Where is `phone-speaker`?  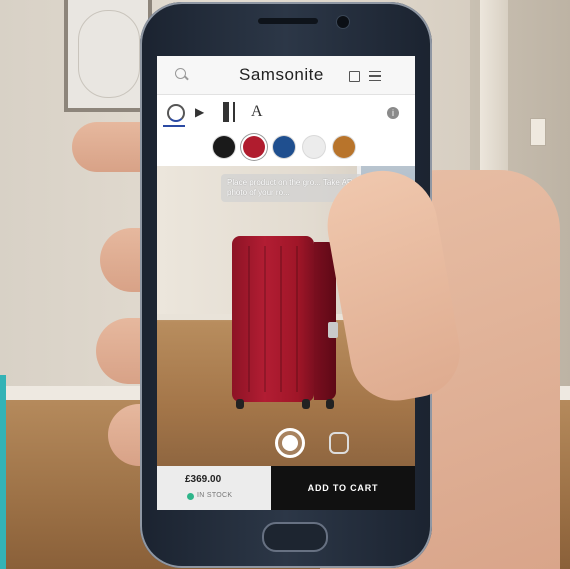 phone-speaker is located at coordinates (288, 21).